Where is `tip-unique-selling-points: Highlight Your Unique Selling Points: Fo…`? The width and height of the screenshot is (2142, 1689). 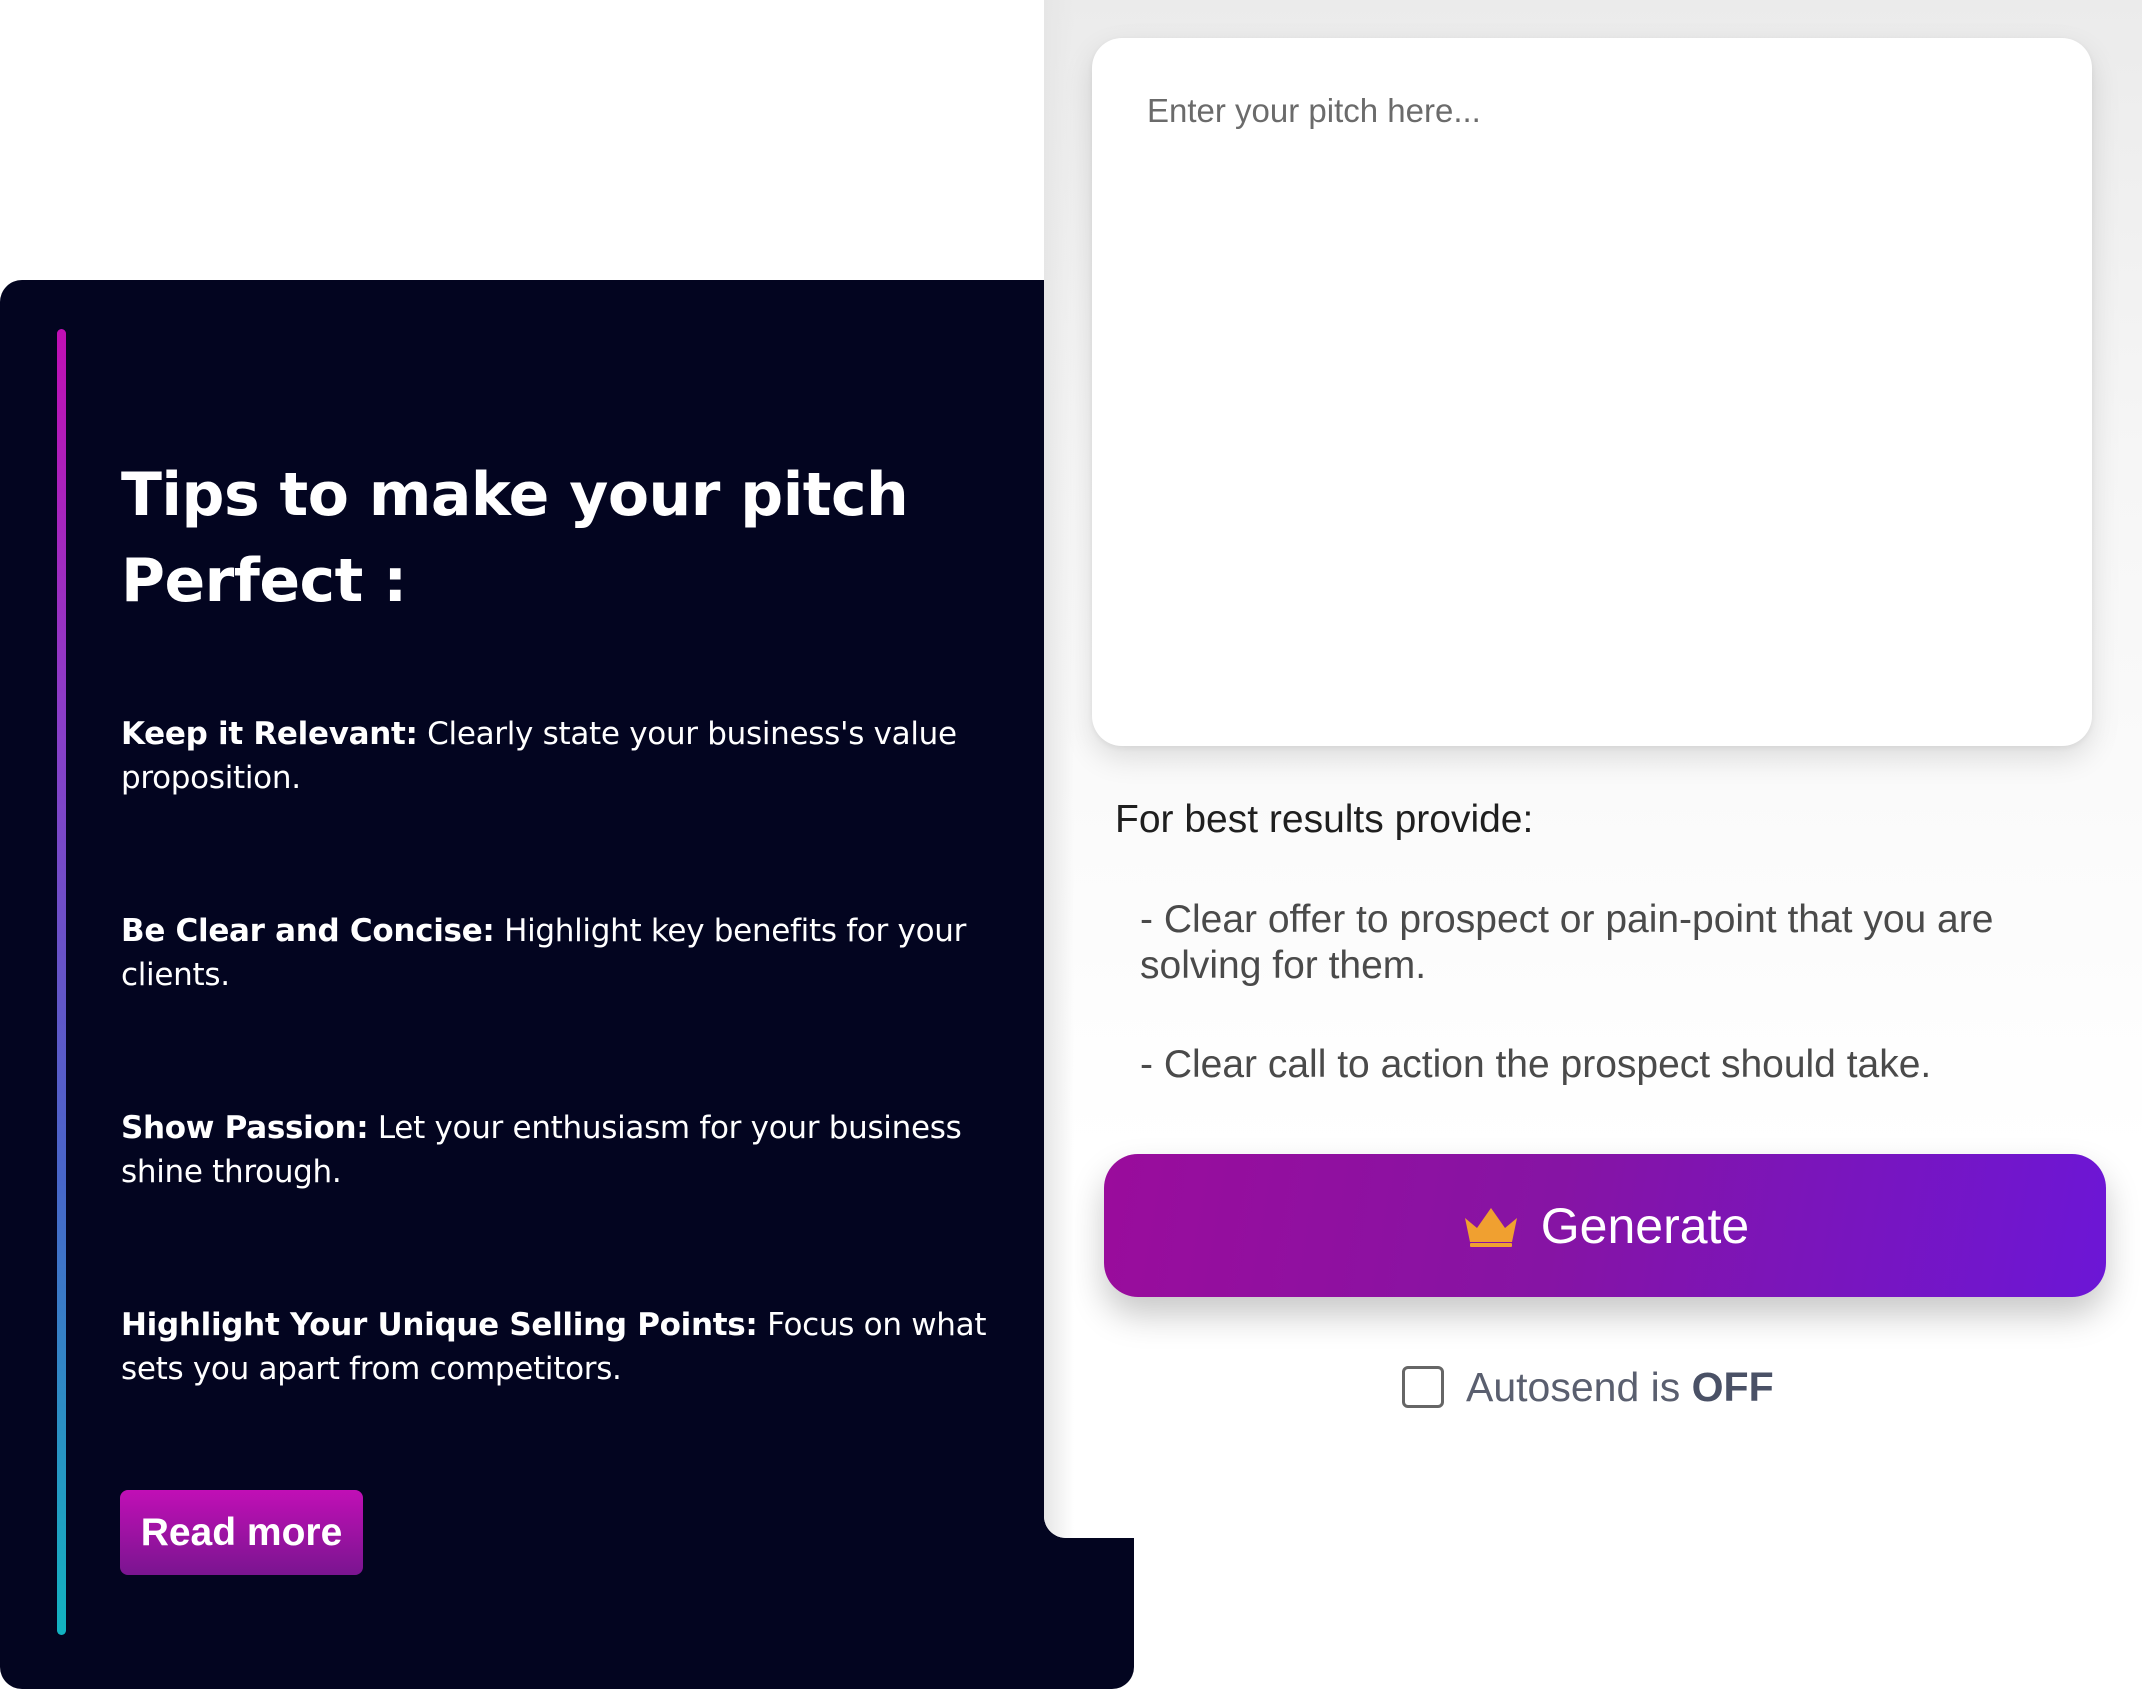
tip-unique-selling-points: Highlight Your Unique Selling Points: Fo… is located at coordinates (561, 1347).